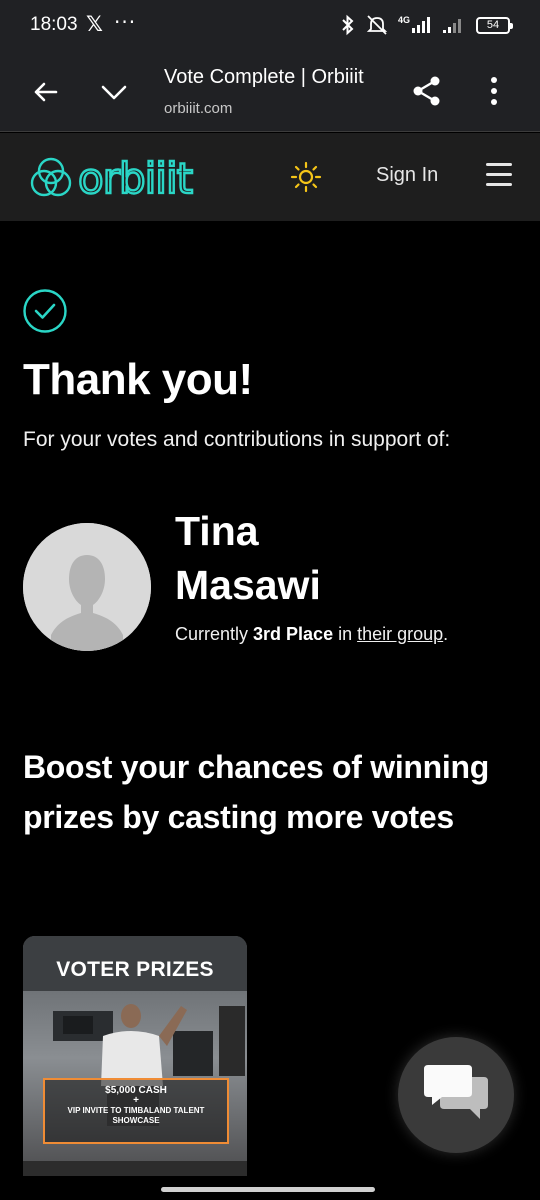 This screenshot has width=540, height=1200. I want to click on status-bar: 18:03 𝕏 ··· 4G 54, so click(270, 26).